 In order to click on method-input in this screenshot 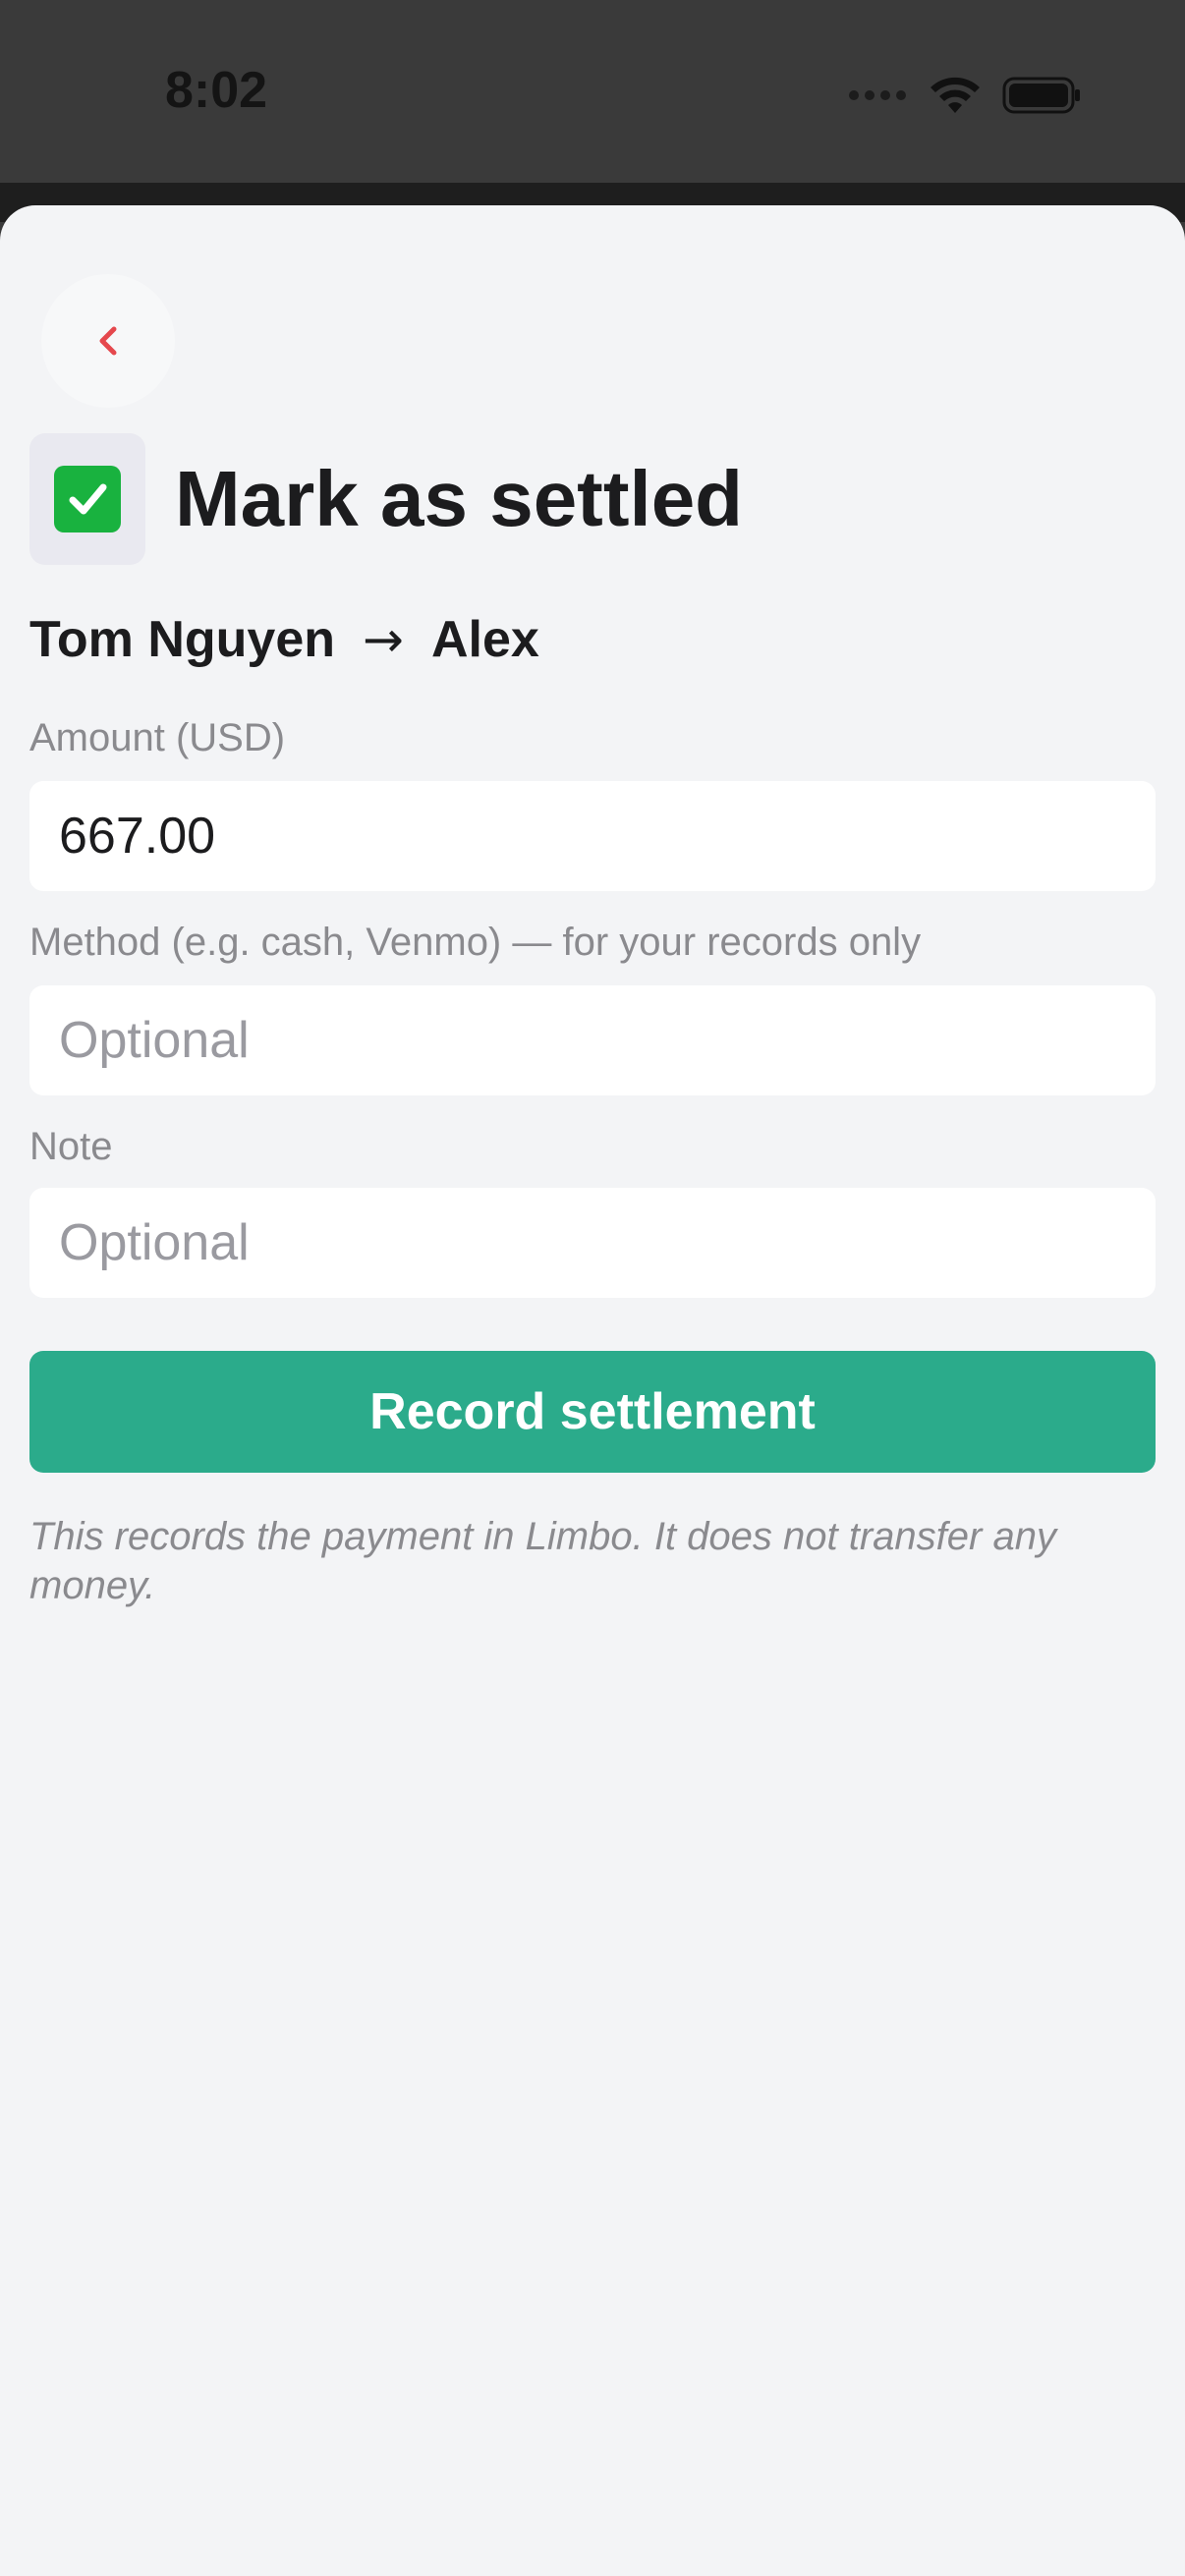, I will do `click(592, 1040)`.